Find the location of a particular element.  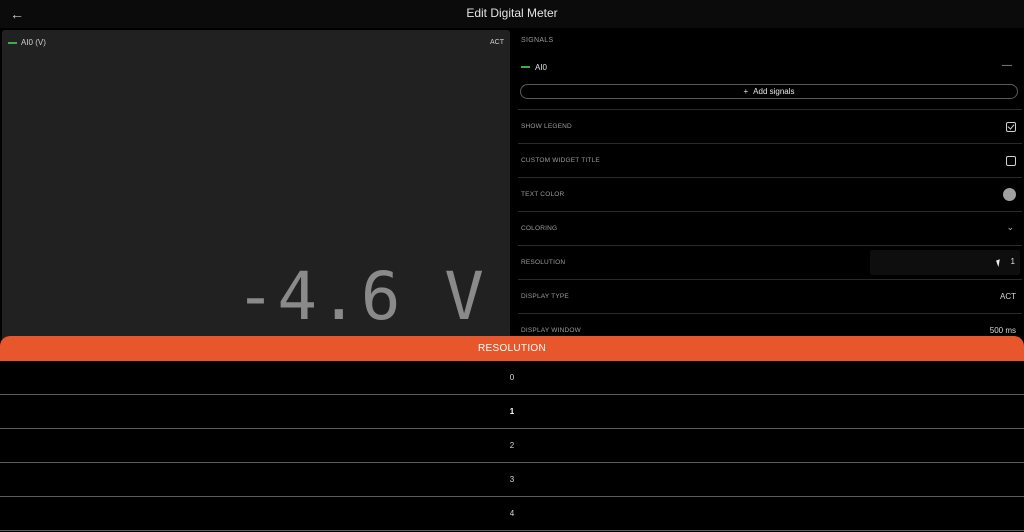

resolution-option: 2 is located at coordinates (512, 446).